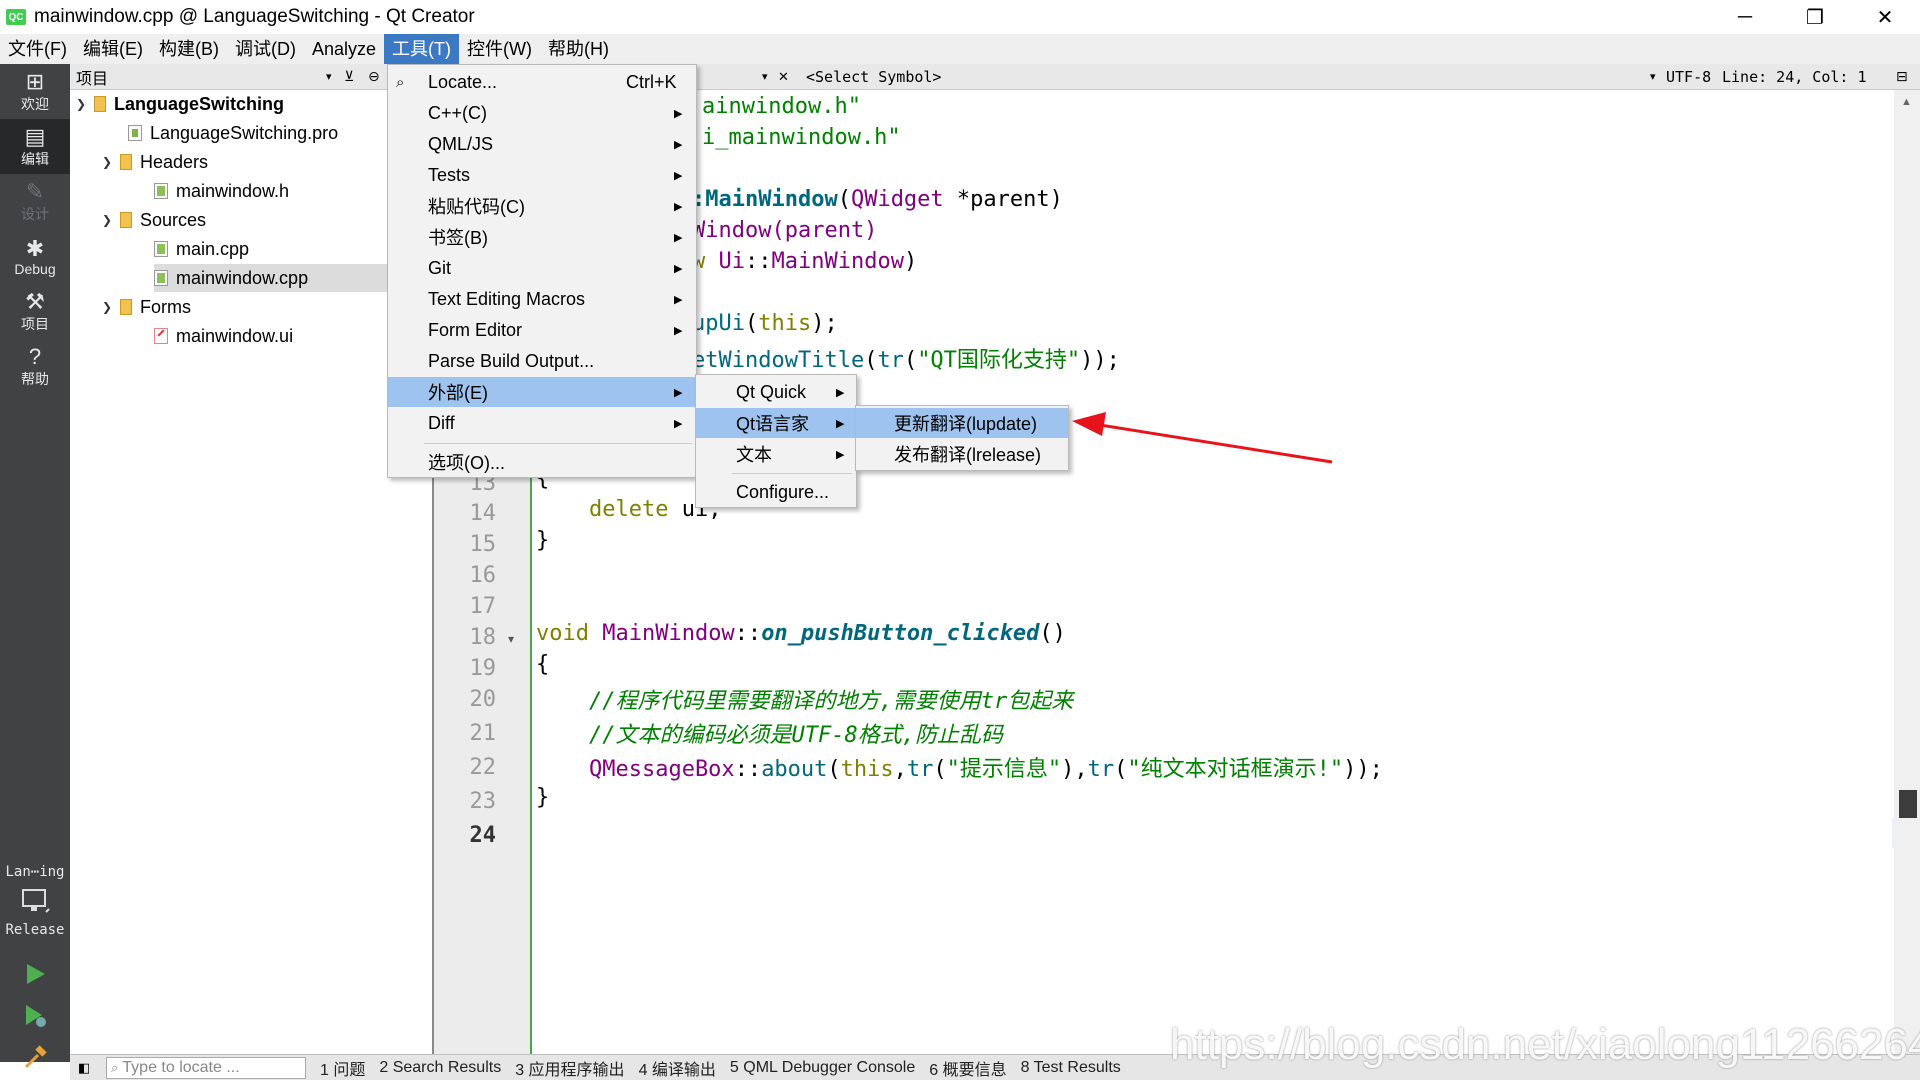 This screenshot has height=1080, width=1920. Describe the element at coordinates (84, 1068) in the screenshot. I see `toggle-sidebar-icon: ◧` at that location.